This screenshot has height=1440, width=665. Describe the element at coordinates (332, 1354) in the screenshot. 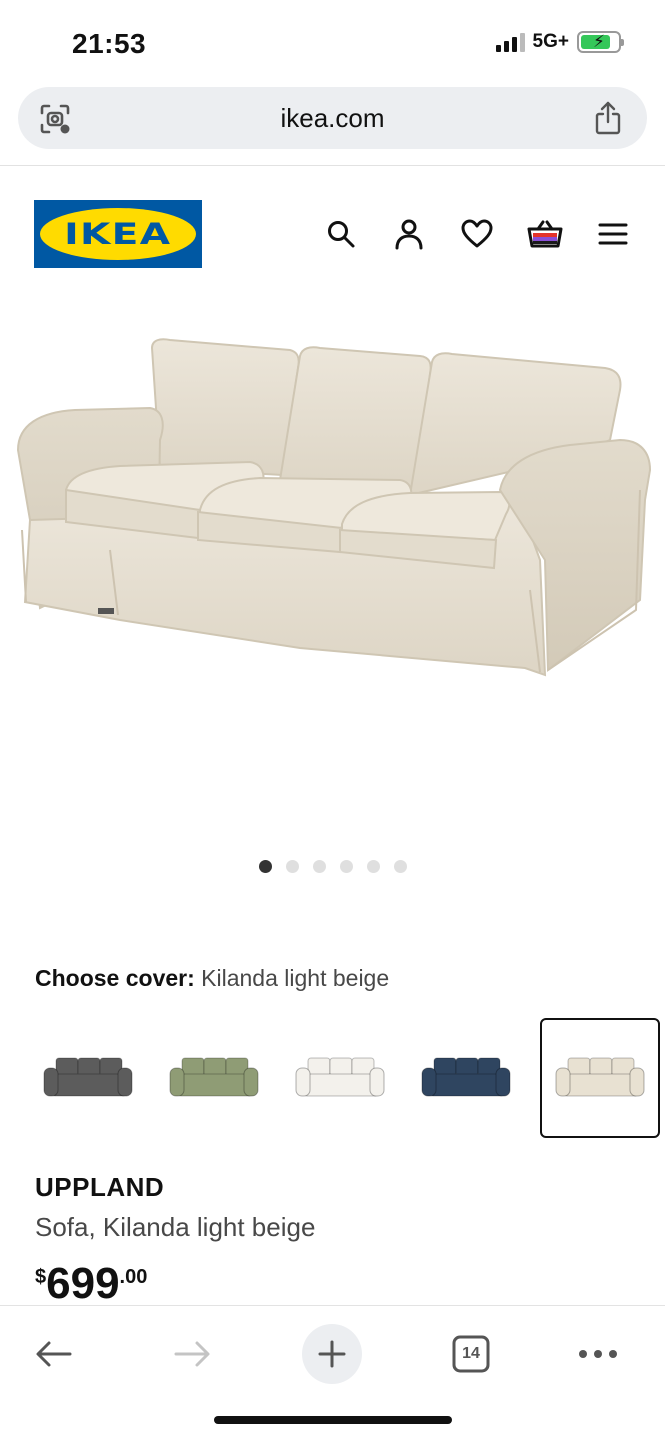

I see `plus-icon` at that location.